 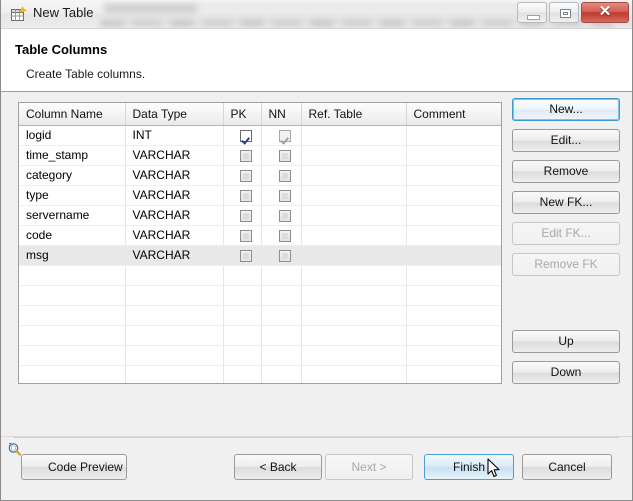 I want to click on cell-data-type: INT, so click(x=174, y=135).